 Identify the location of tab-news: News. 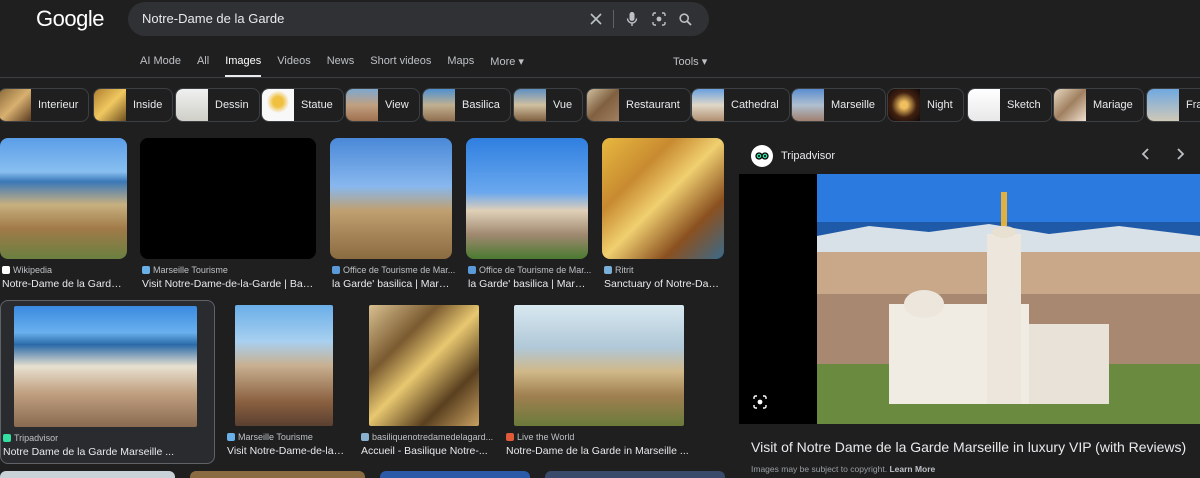
(341, 65).